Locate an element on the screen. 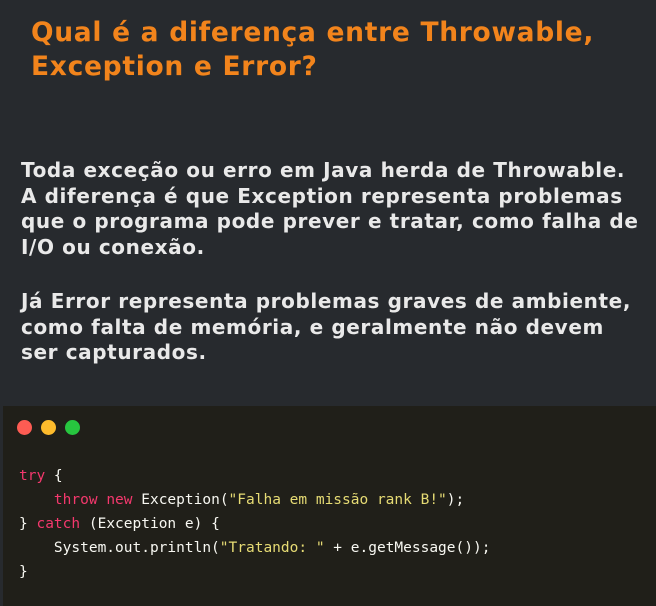 The width and height of the screenshot is (656, 606). code-text: (Exception e) { is located at coordinates (150, 524).